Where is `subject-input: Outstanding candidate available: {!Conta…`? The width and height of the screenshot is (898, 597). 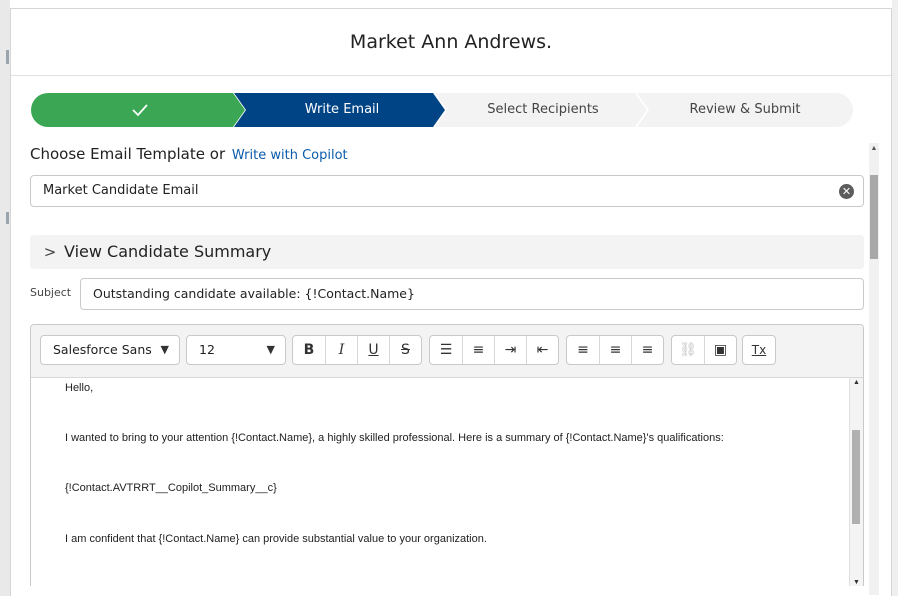 subject-input: Outstanding candidate available: {!Conta… is located at coordinates (472, 294).